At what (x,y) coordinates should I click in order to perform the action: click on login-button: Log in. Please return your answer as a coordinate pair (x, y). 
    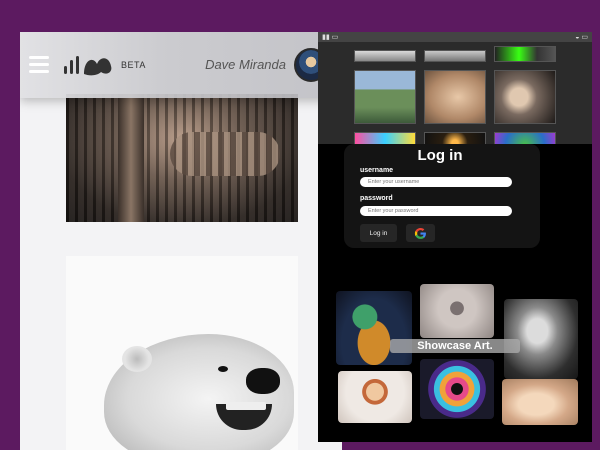
    Looking at the image, I should click on (378, 233).